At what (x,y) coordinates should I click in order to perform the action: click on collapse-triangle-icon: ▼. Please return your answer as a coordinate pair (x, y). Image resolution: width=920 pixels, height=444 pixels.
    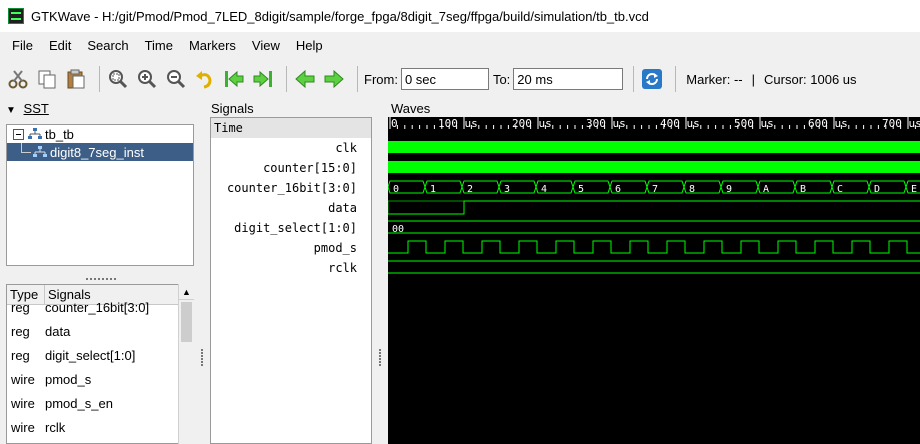
    Looking at the image, I should click on (11, 110).